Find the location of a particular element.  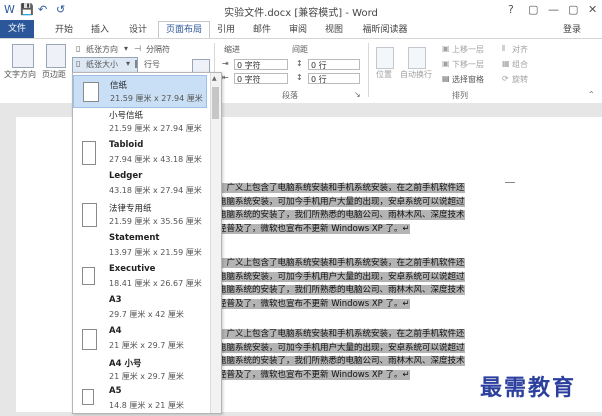

paper-size-name: Ledger is located at coordinates (126, 176).